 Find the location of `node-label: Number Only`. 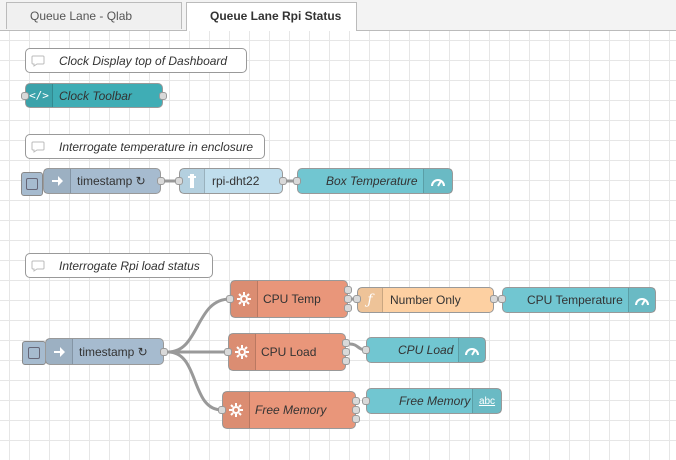

node-label: Number Only is located at coordinates (425, 300).